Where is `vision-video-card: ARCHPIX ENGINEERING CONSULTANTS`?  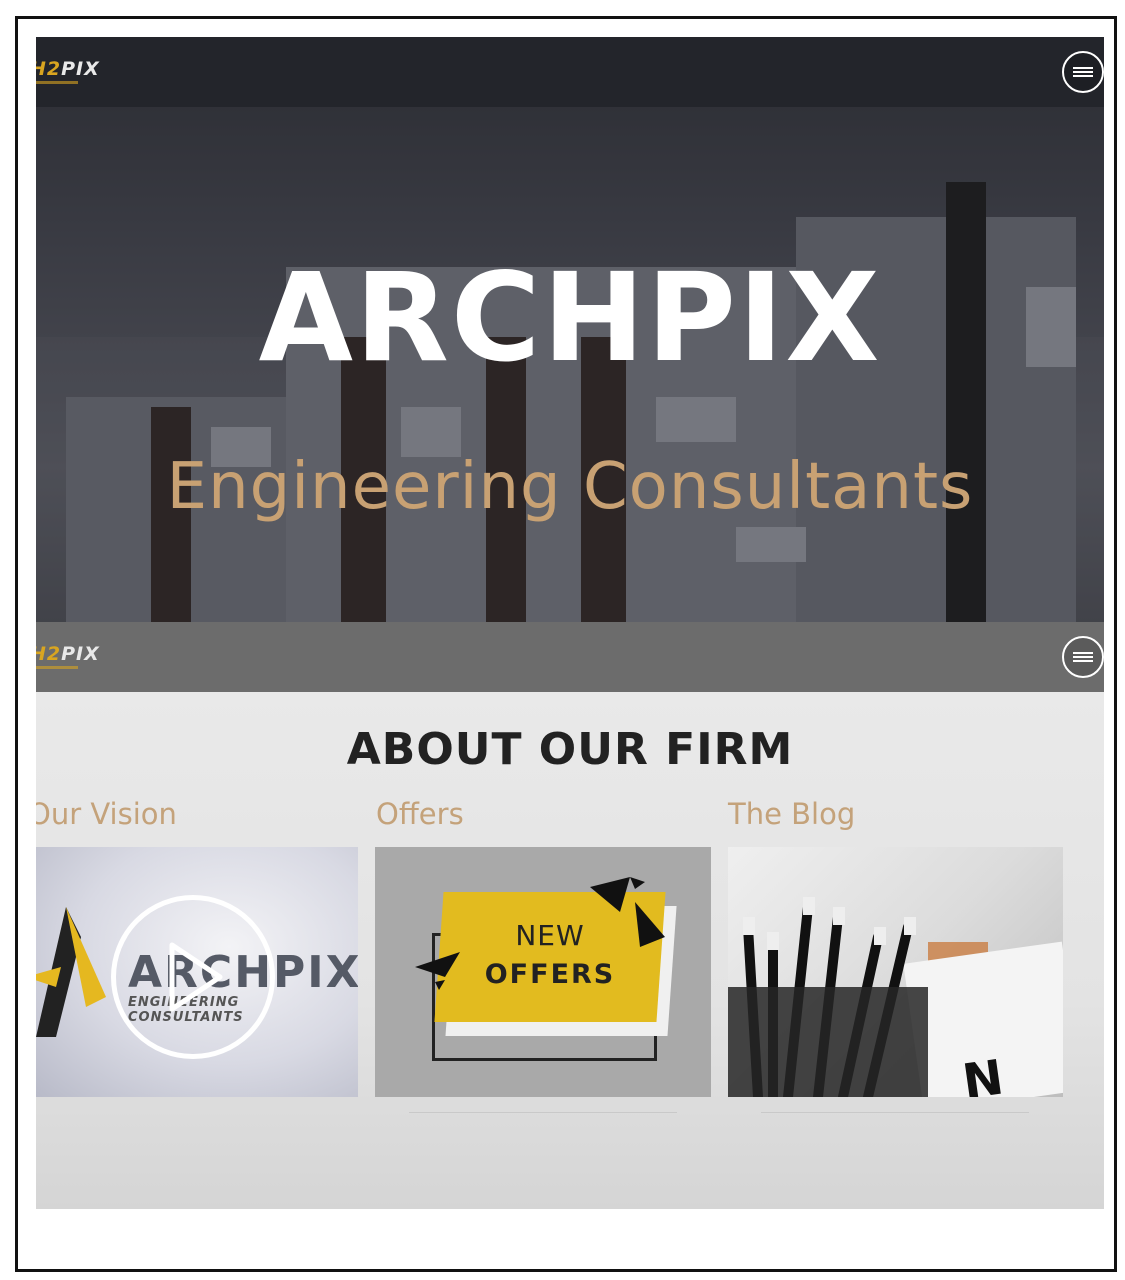 vision-video-card: ARCHPIX ENGINEERING CONSULTANTS is located at coordinates (197, 972).